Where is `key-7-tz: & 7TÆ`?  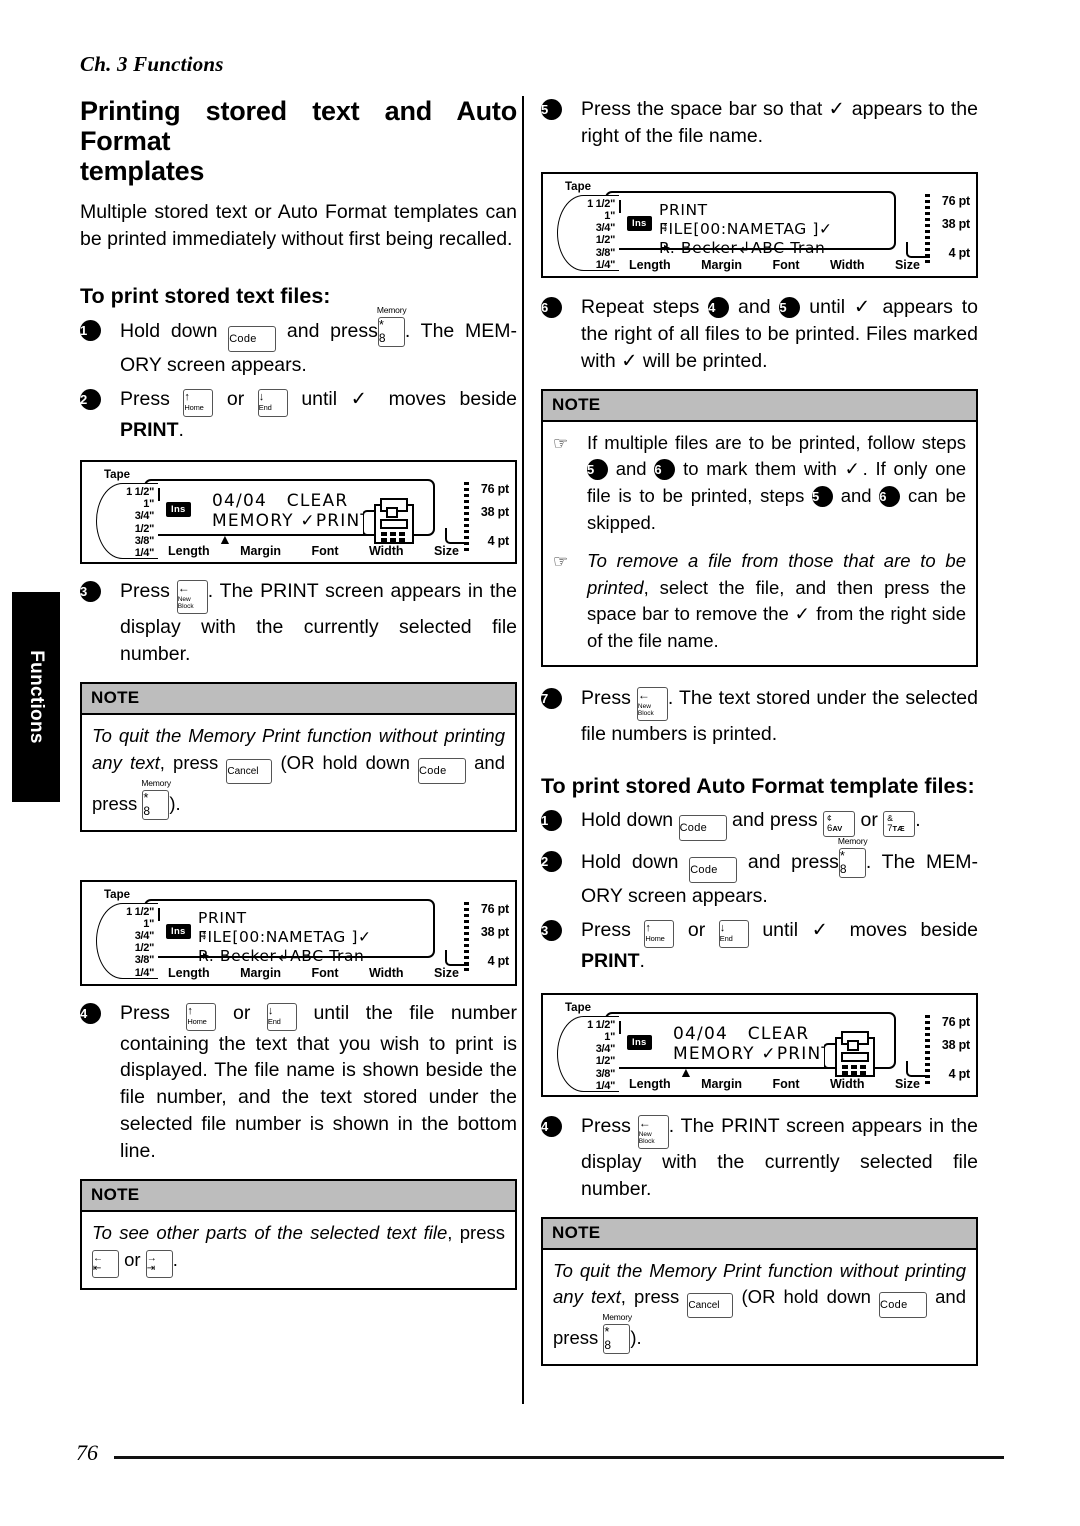 key-7-tz: & 7TÆ is located at coordinates (899, 823).